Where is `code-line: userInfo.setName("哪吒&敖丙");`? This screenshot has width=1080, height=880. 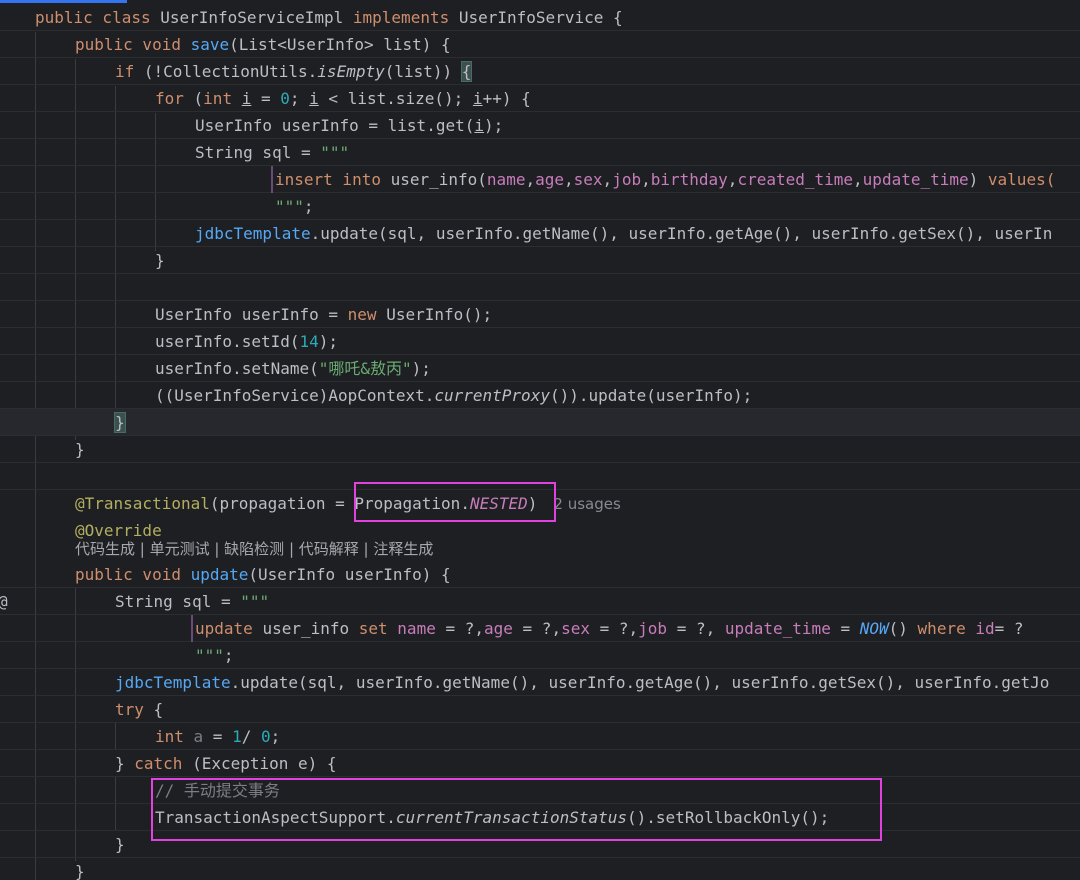 code-line: userInfo.setName("哪吒&敖丙"); is located at coordinates (540, 368).